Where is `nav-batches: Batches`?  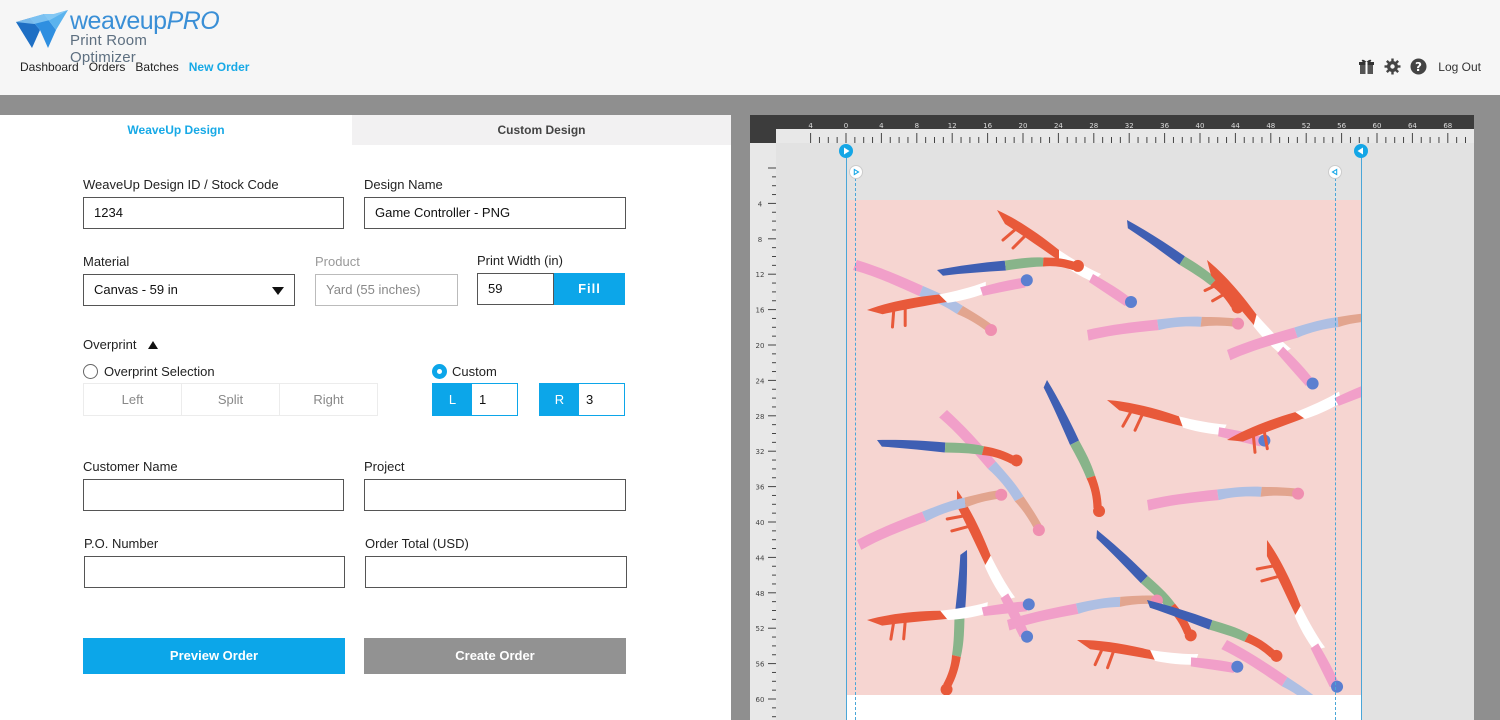
nav-batches: Batches is located at coordinates (156, 67).